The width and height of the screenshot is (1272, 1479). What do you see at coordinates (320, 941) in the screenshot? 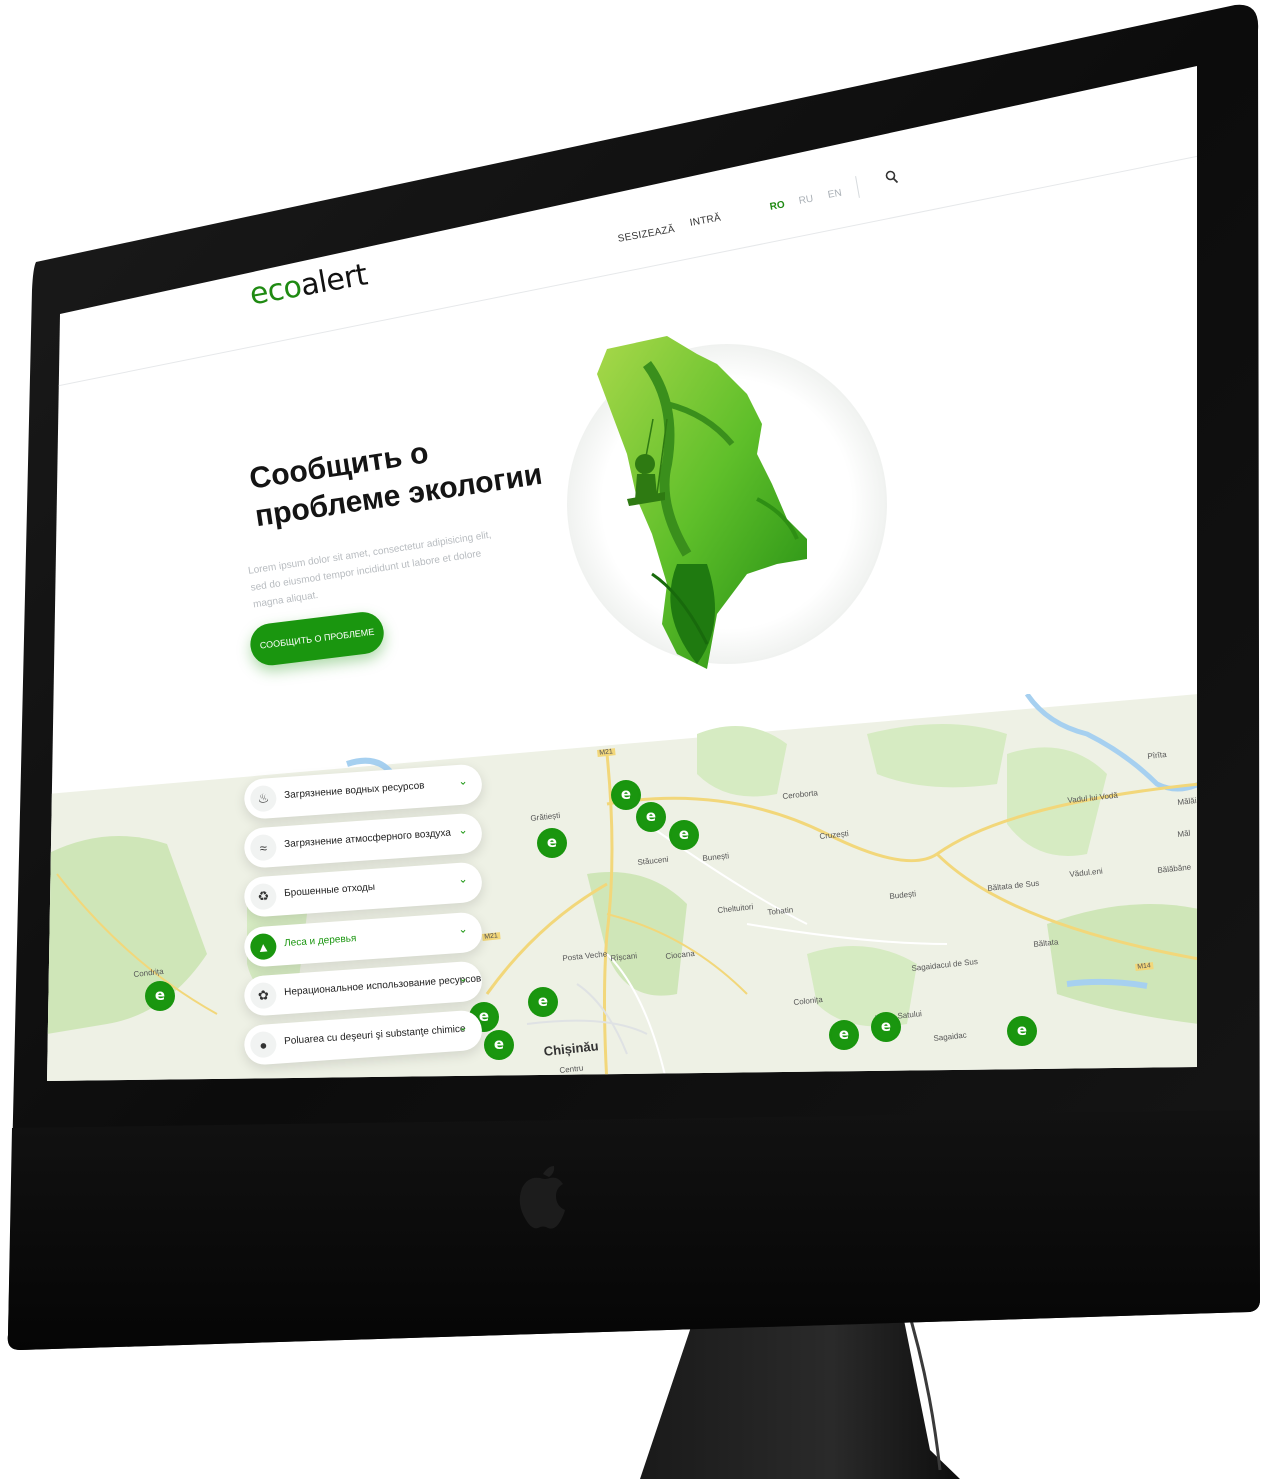
I see `filter-label: Леса и деревья` at bounding box center [320, 941].